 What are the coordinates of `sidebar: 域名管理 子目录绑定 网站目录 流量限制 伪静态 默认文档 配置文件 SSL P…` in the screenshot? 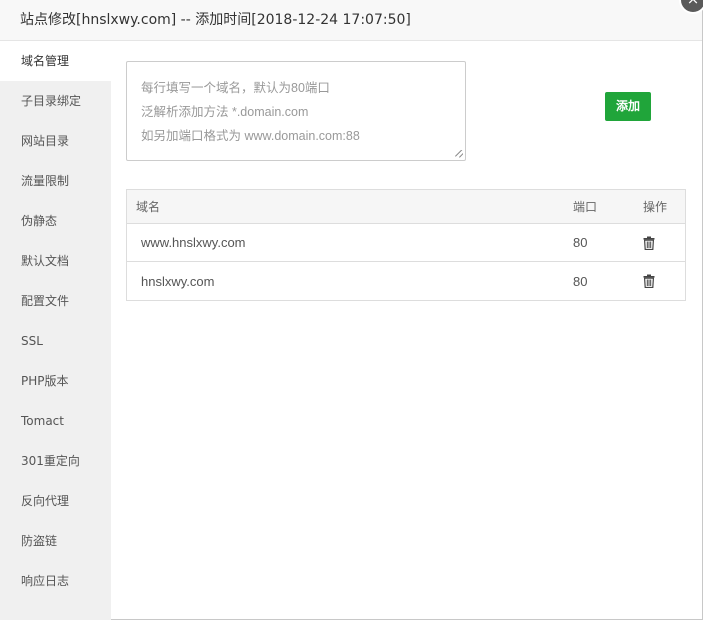 It's located at (55, 330).